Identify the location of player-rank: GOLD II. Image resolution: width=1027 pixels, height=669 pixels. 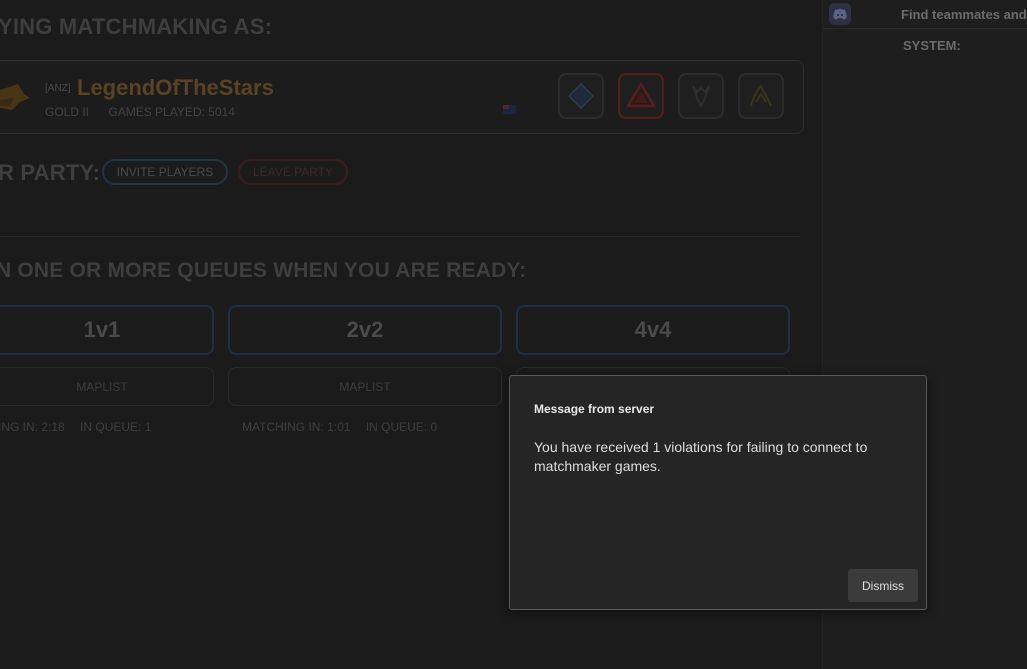
(67, 112).